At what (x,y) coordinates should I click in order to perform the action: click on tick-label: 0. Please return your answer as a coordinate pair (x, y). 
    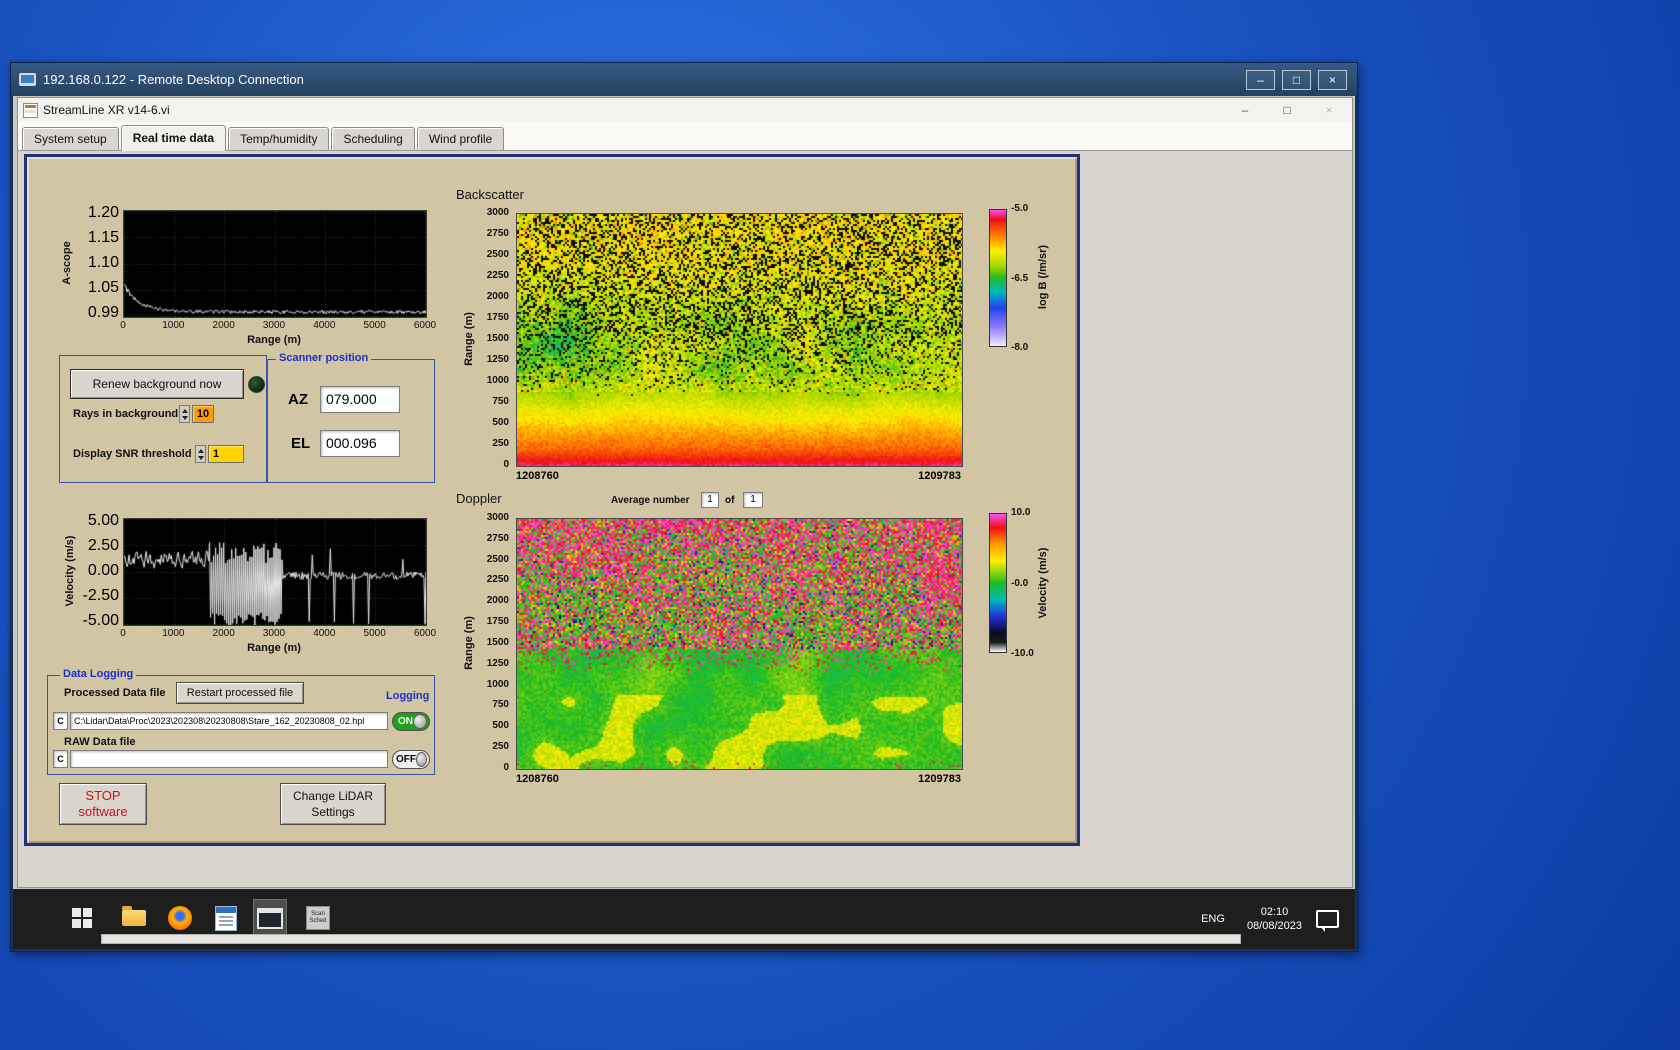
    Looking at the image, I should click on (123, 633).